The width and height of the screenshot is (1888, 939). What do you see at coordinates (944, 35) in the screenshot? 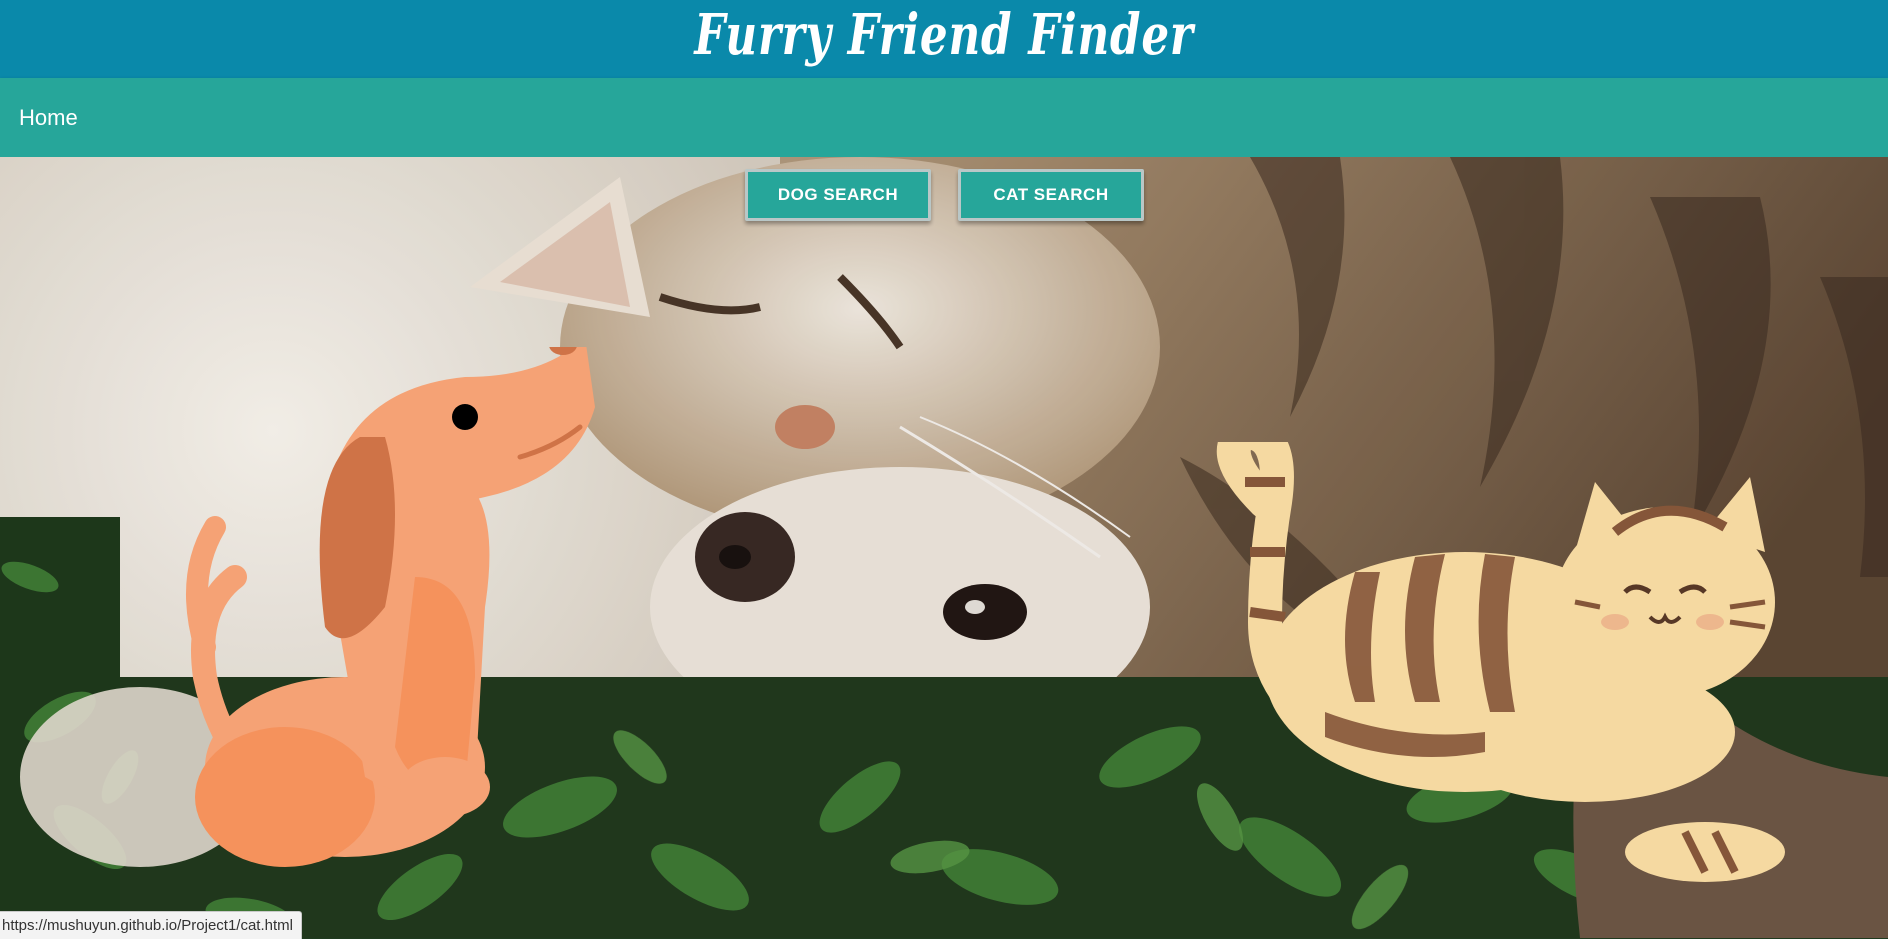
I see `site-title: Furry Friend Finder` at bounding box center [944, 35].